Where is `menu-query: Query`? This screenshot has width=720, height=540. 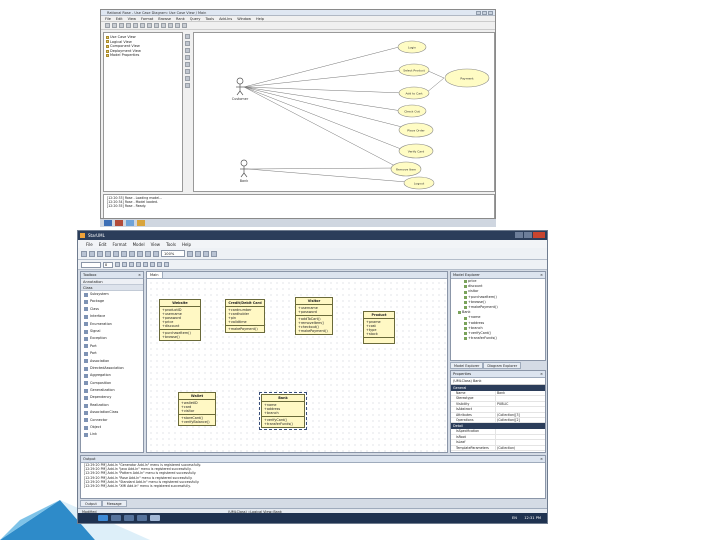
menu-query: Query is located at coordinates (195, 19).